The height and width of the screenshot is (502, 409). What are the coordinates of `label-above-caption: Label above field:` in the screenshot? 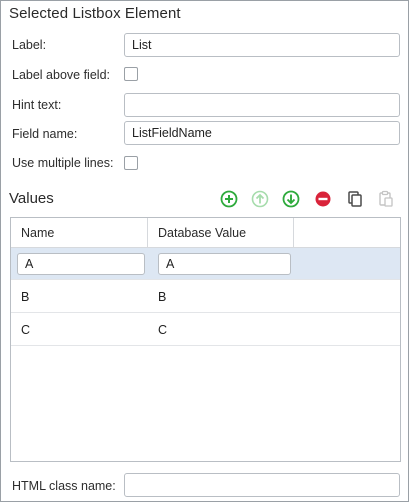 It's located at (61, 75).